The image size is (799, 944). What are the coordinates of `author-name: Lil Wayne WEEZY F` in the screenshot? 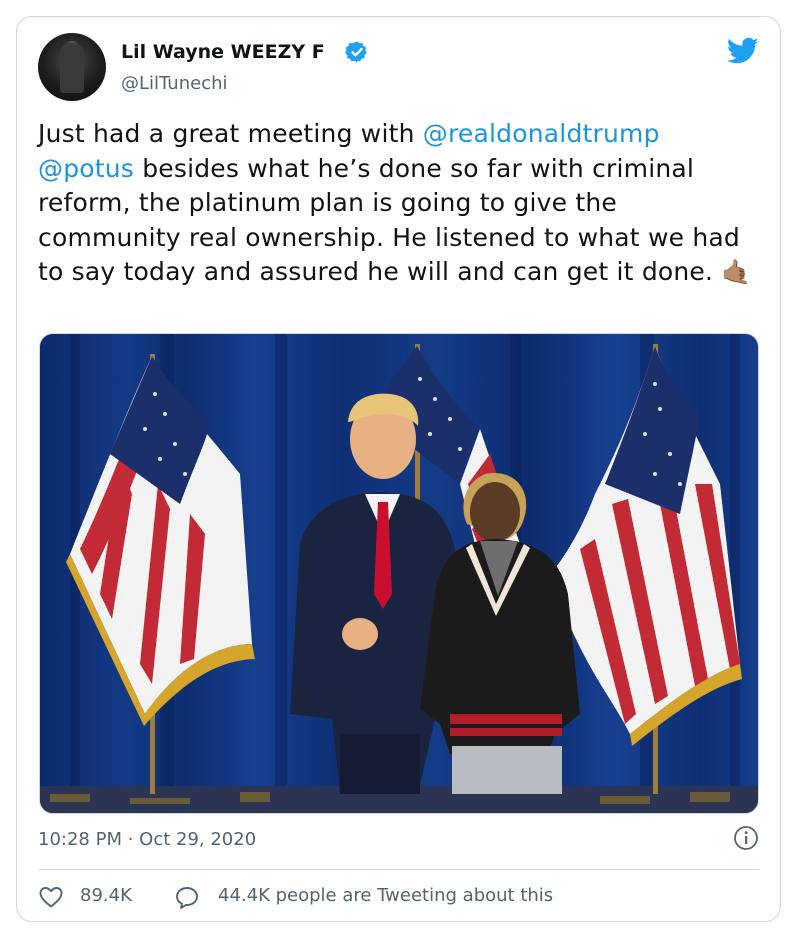 It's located at (223, 52).